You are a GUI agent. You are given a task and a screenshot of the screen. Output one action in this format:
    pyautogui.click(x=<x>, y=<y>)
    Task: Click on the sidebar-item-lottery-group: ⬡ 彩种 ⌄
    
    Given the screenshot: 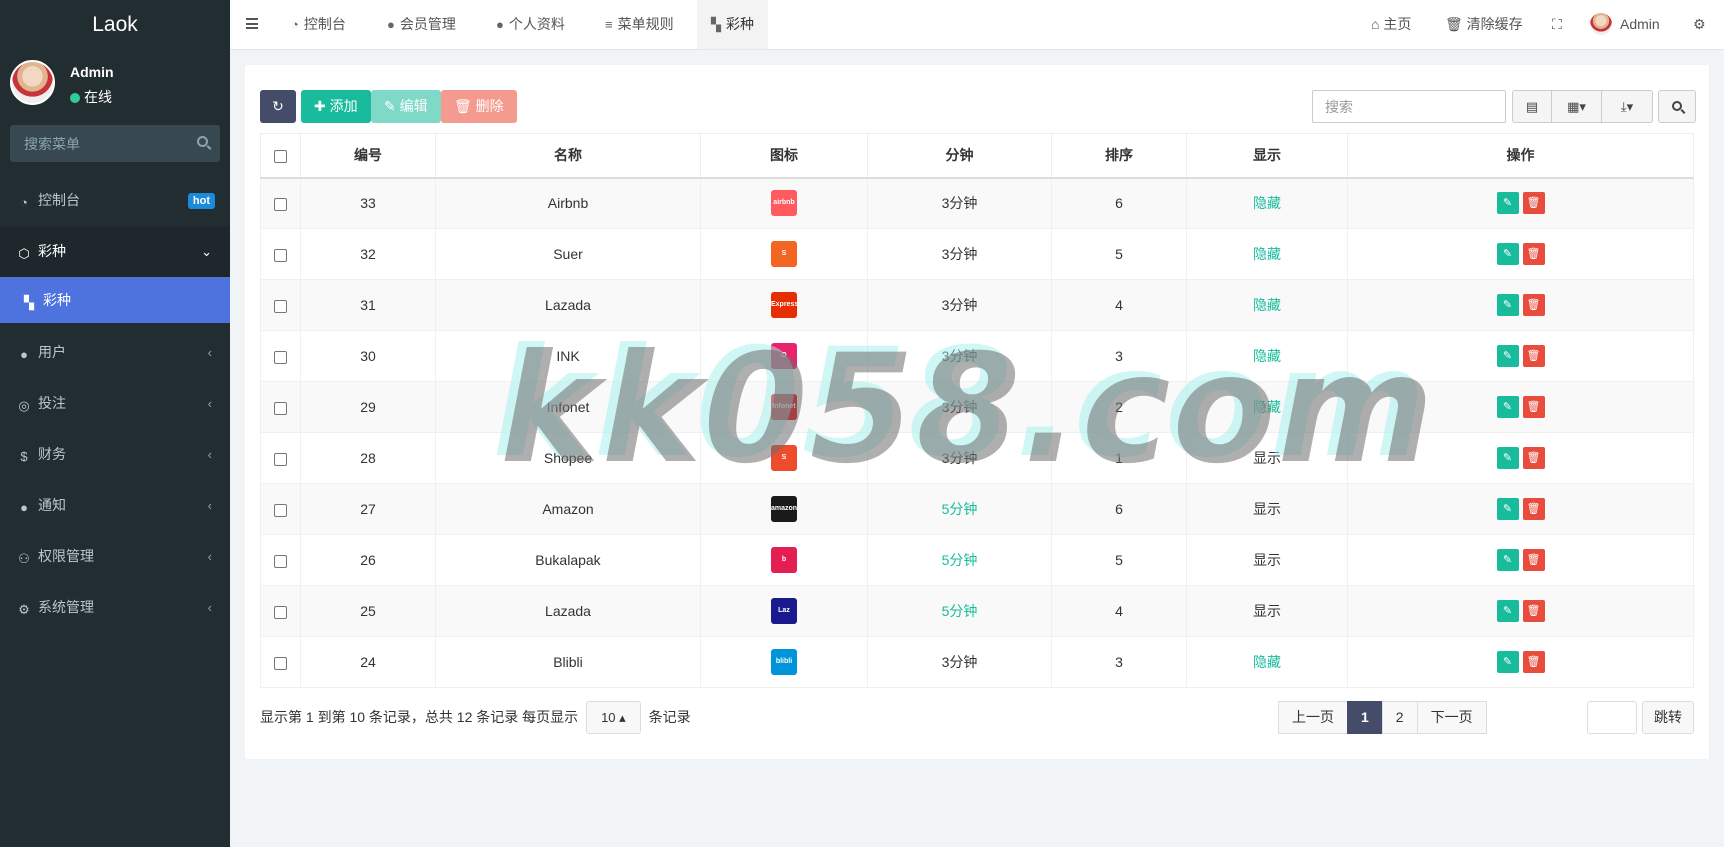 What is the action you would take?
    pyautogui.click(x=115, y=251)
    